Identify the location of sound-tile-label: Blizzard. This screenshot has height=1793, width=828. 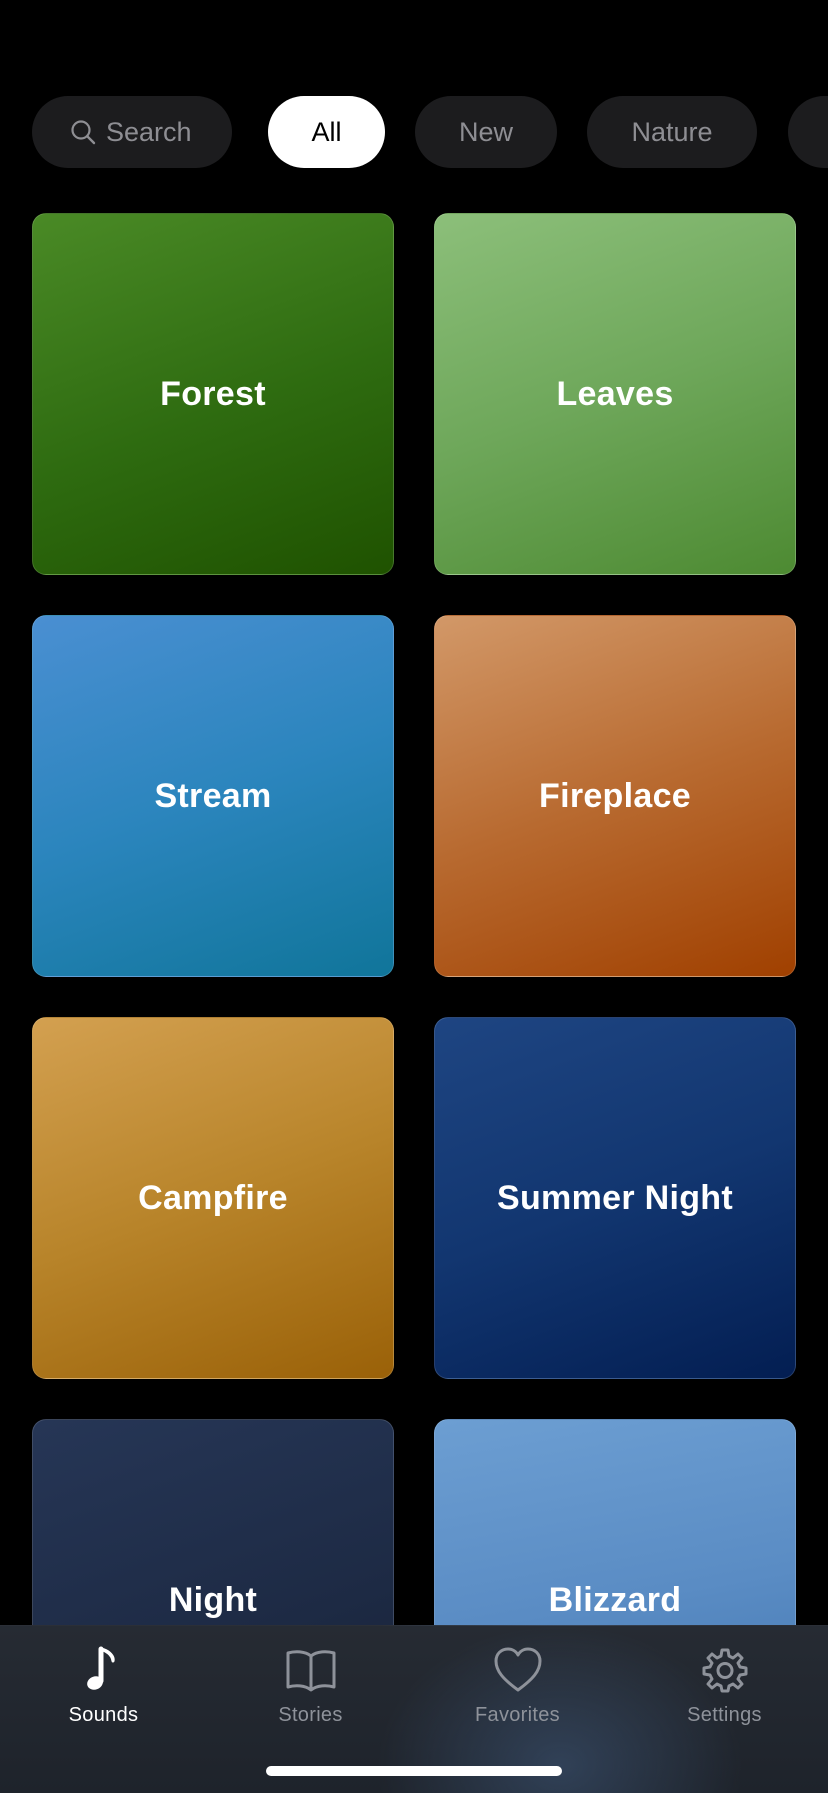
(615, 1599).